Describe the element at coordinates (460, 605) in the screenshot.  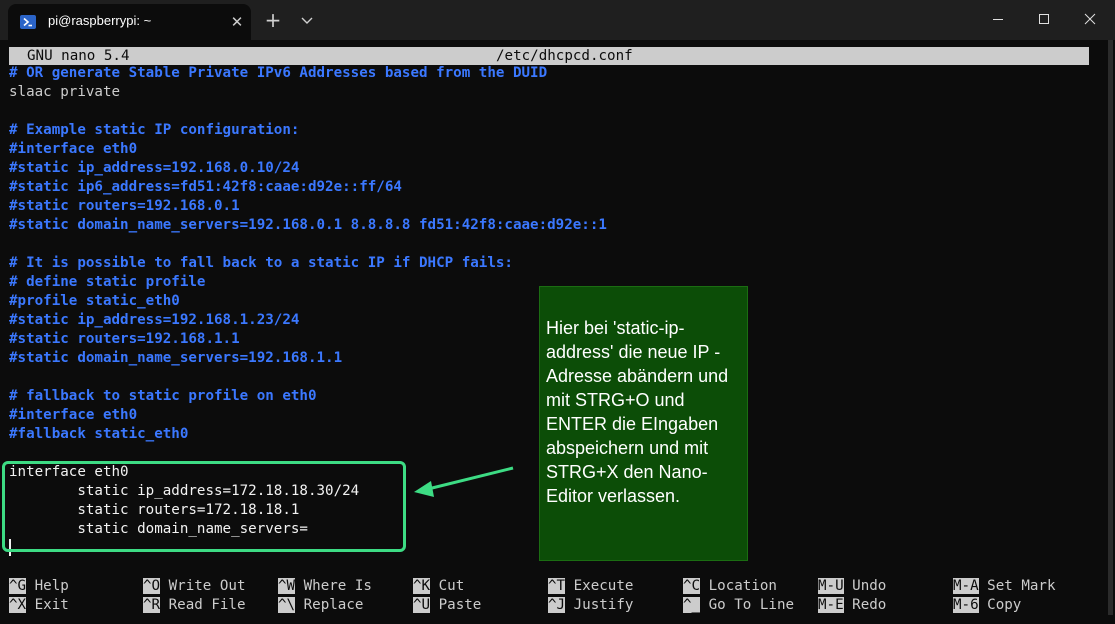
I see `shortcut-label: Paste` at that location.